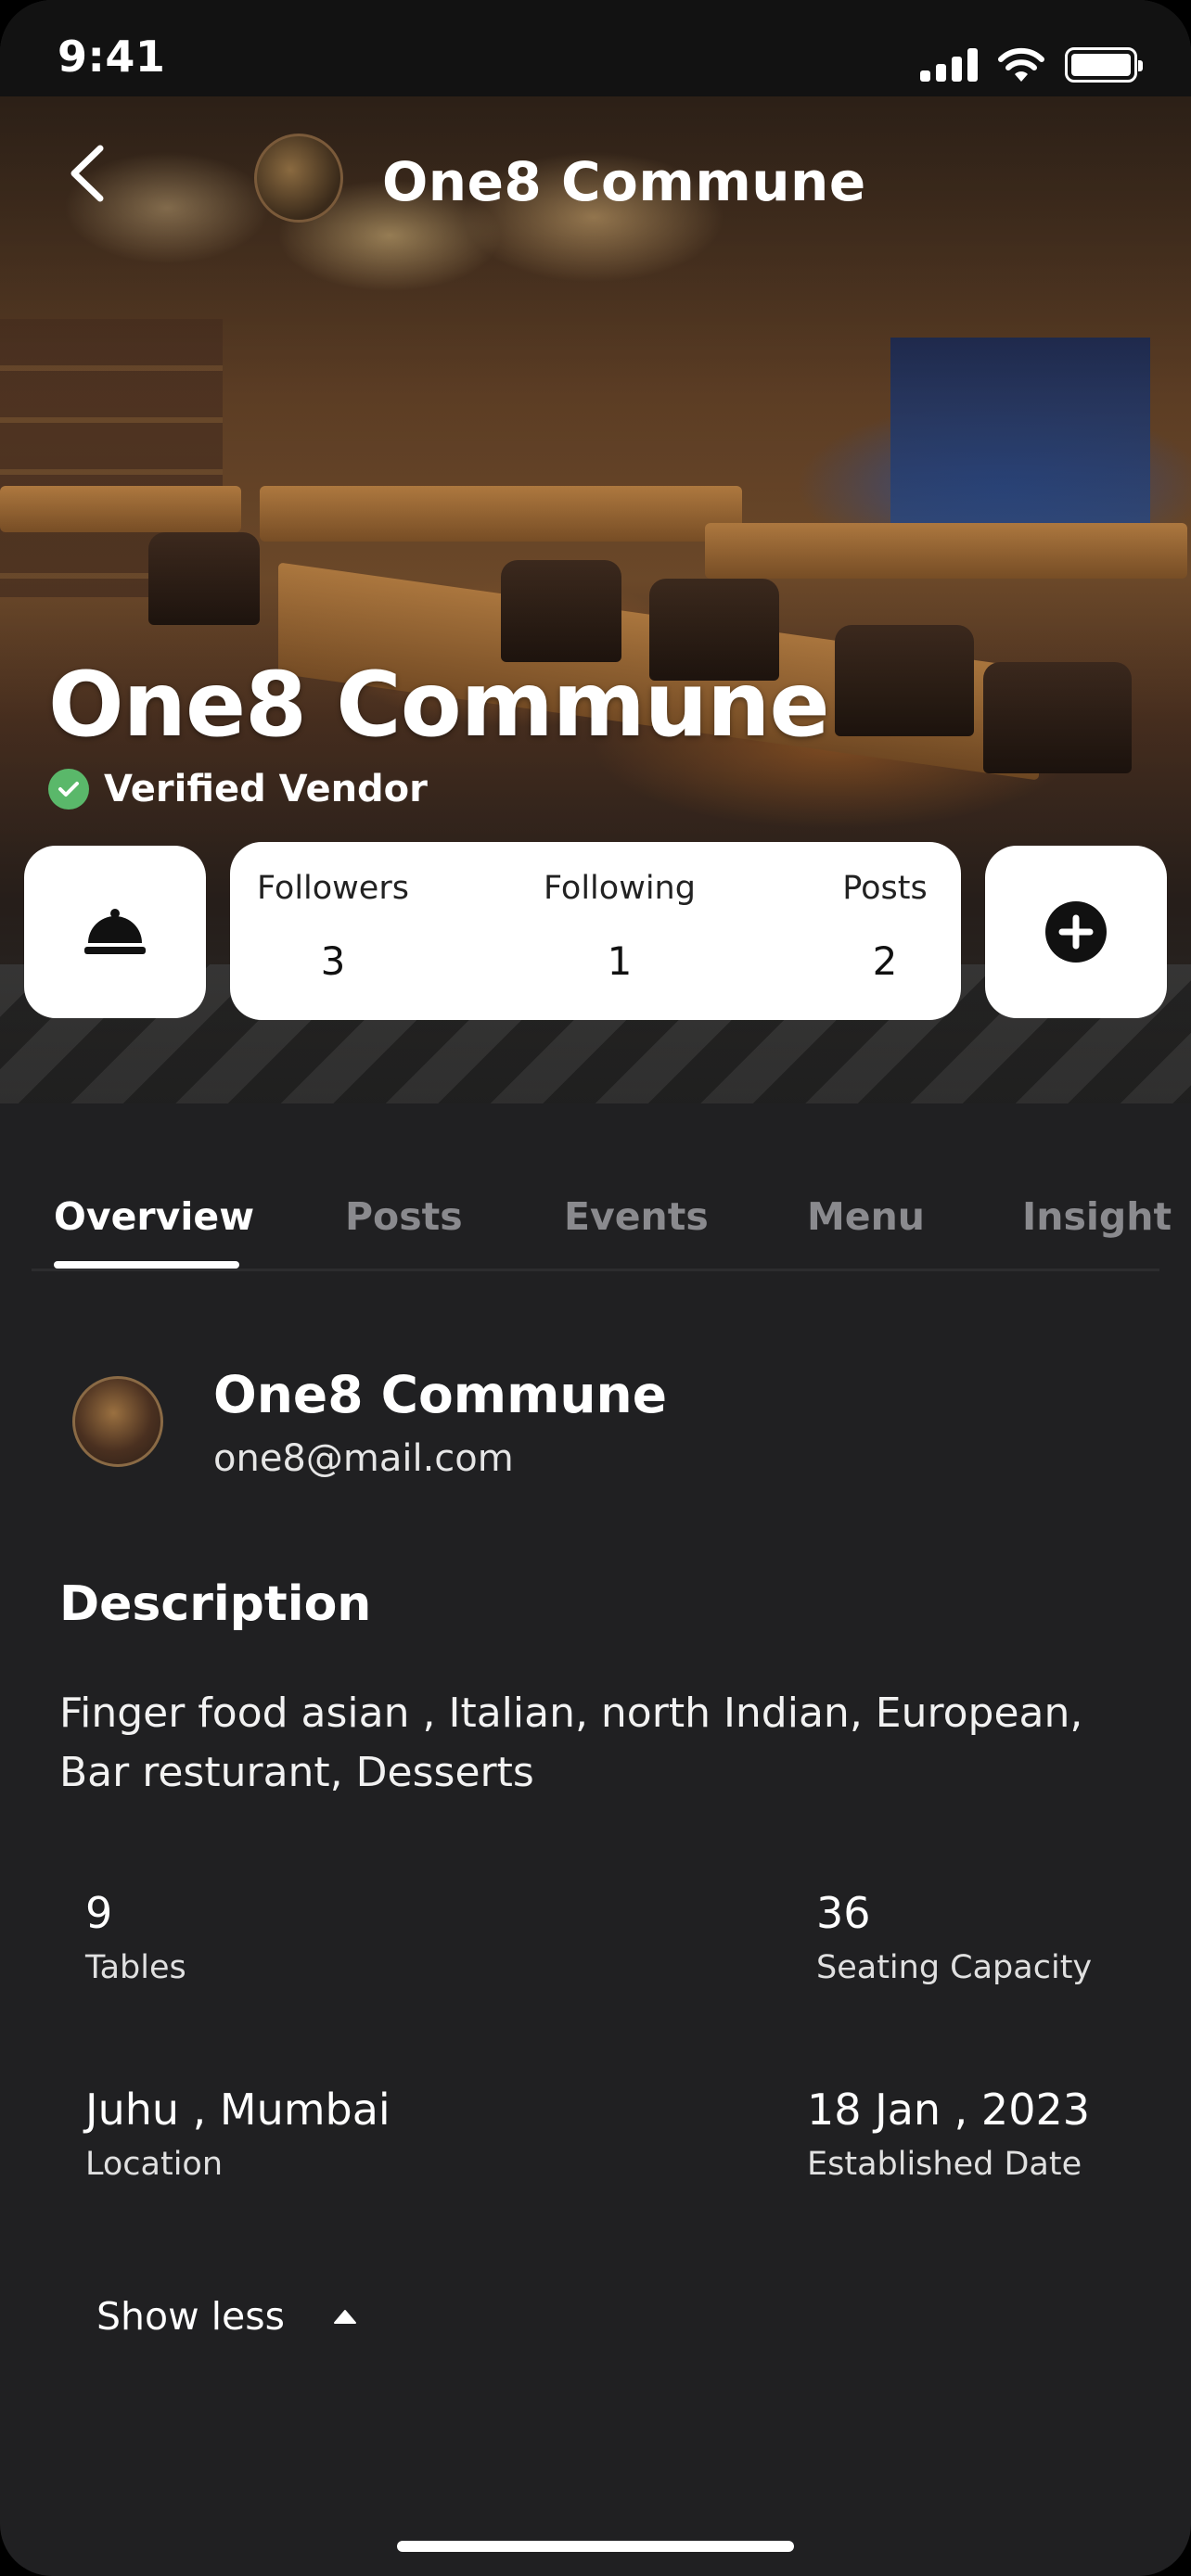 This screenshot has width=1191, height=2576. Describe the element at coordinates (135, 1967) in the screenshot. I see `detail-label: Tables` at that location.